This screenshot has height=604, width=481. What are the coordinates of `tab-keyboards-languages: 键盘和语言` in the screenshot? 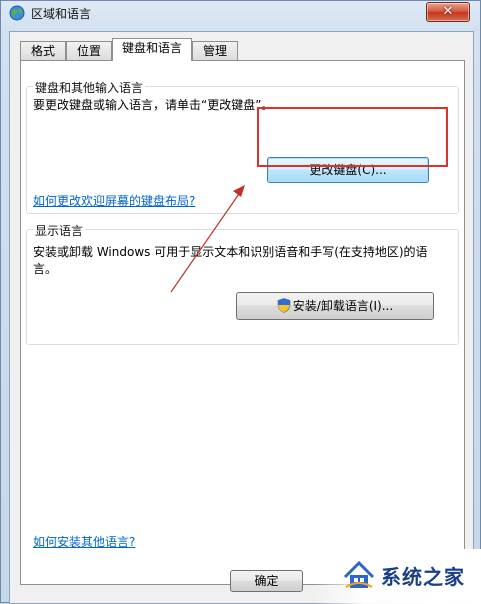 It's located at (152, 49).